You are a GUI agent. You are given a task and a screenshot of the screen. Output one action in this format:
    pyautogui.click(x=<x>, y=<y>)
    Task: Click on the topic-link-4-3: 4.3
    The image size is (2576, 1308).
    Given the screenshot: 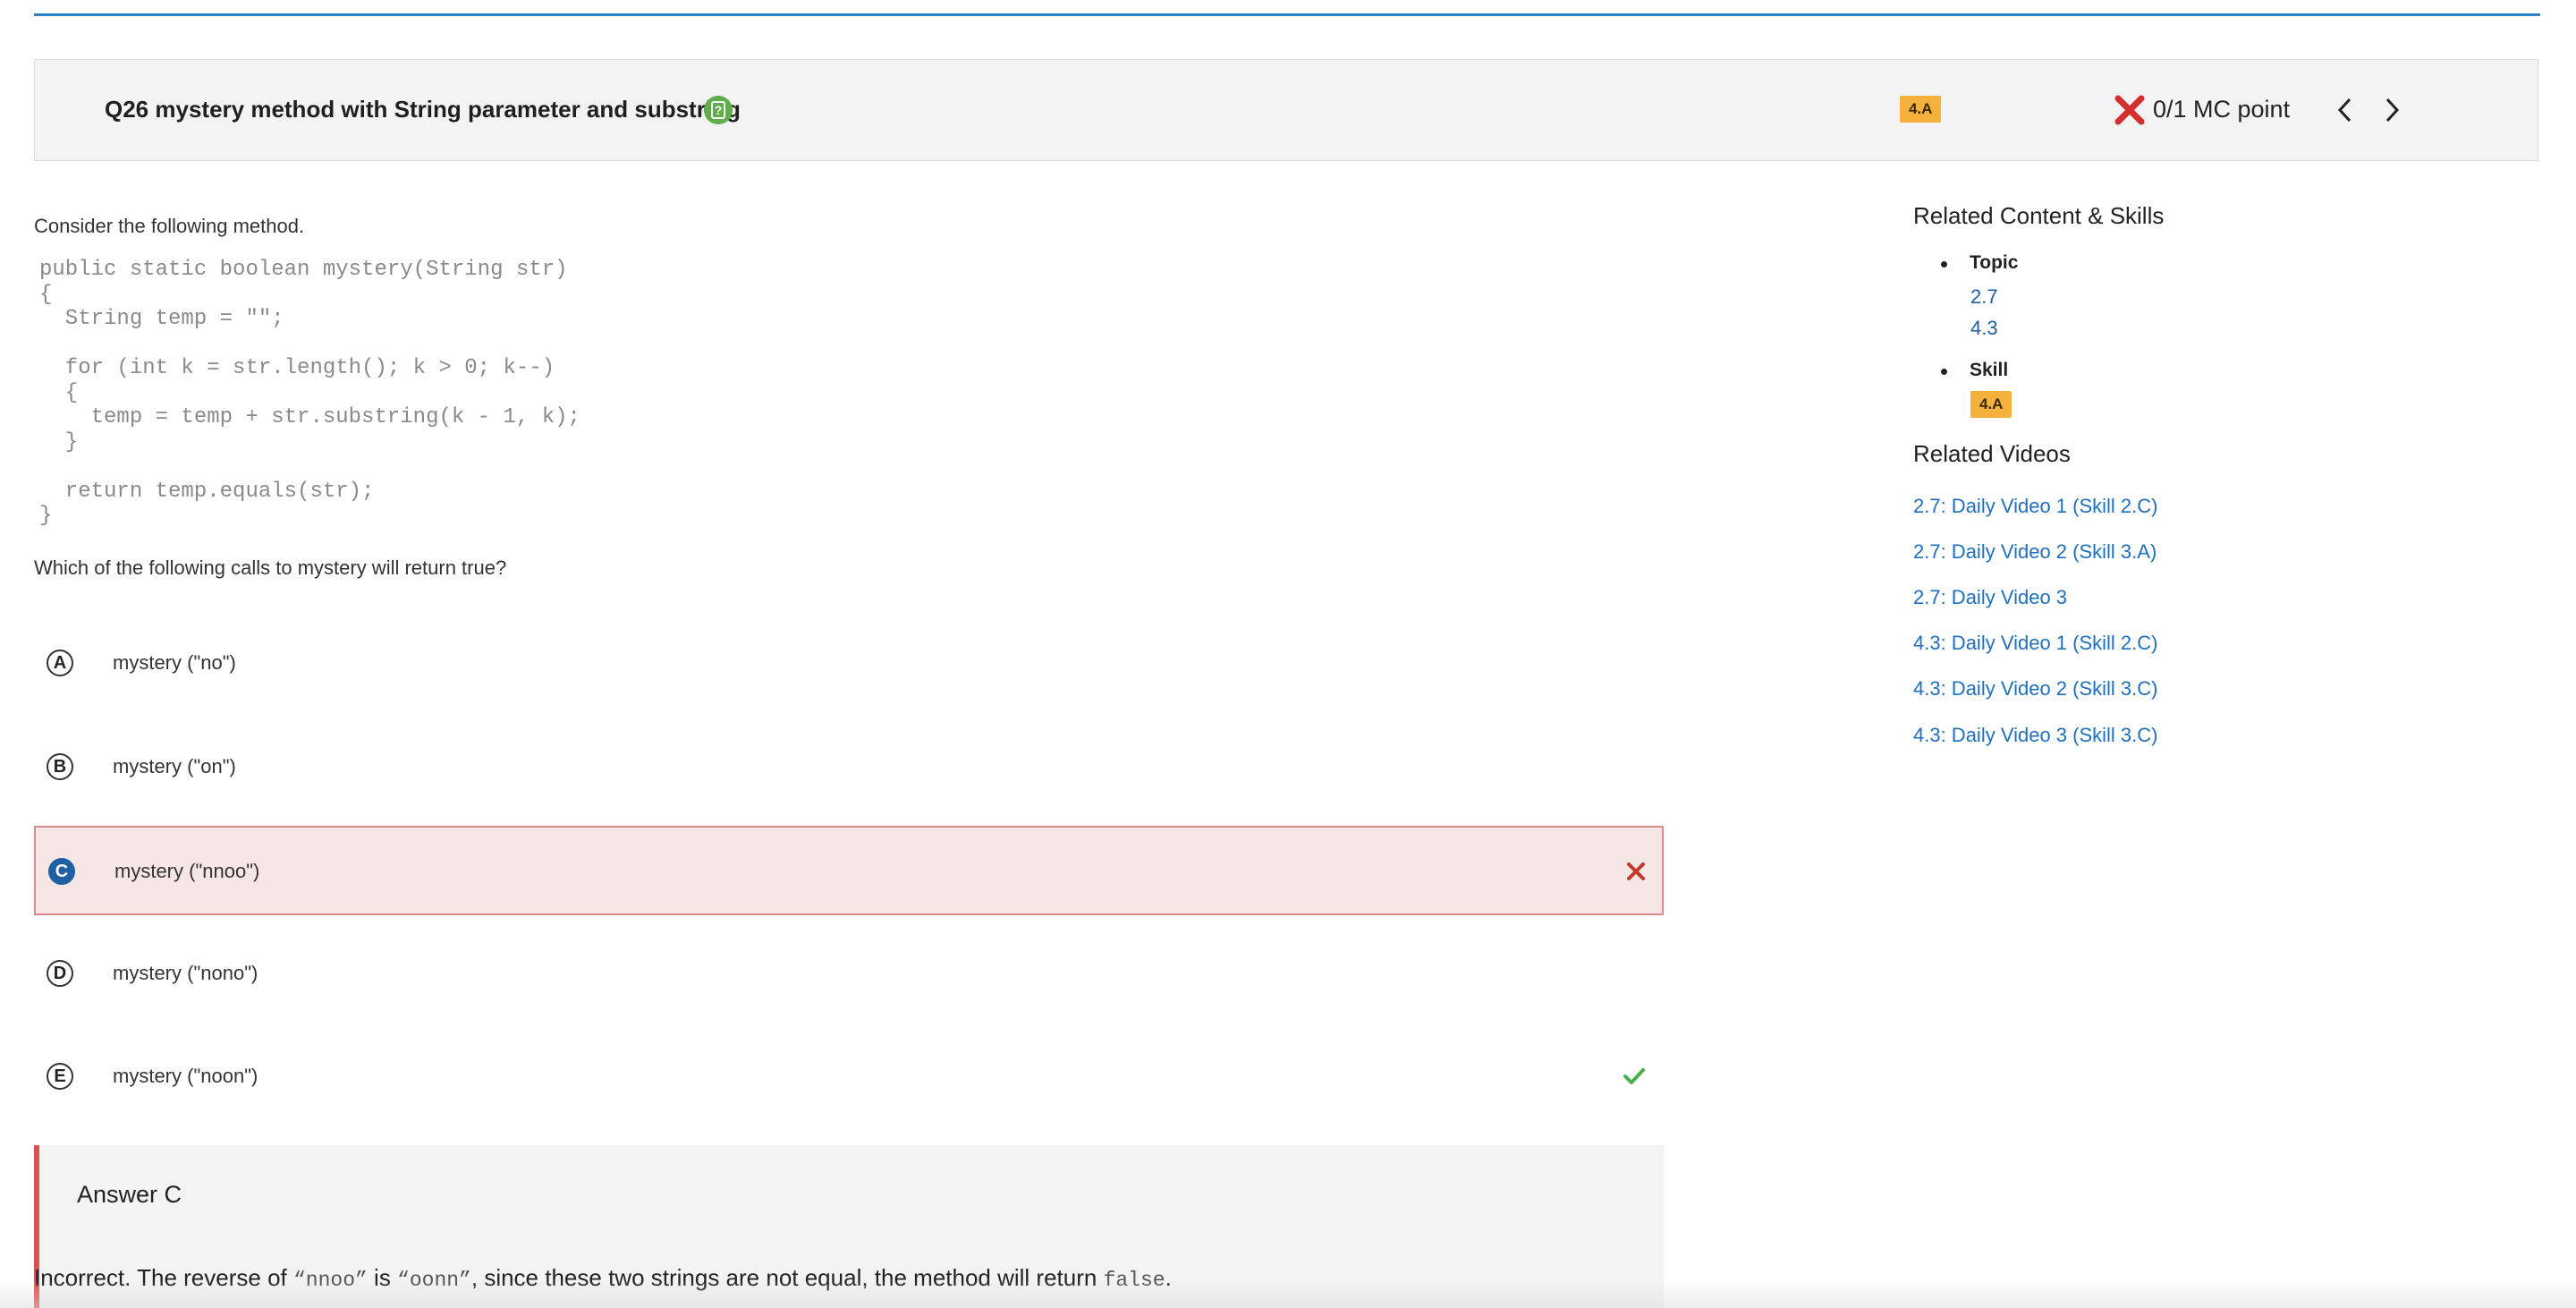 What is the action you would take?
    pyautogui.click(x=1984, y=328)
    